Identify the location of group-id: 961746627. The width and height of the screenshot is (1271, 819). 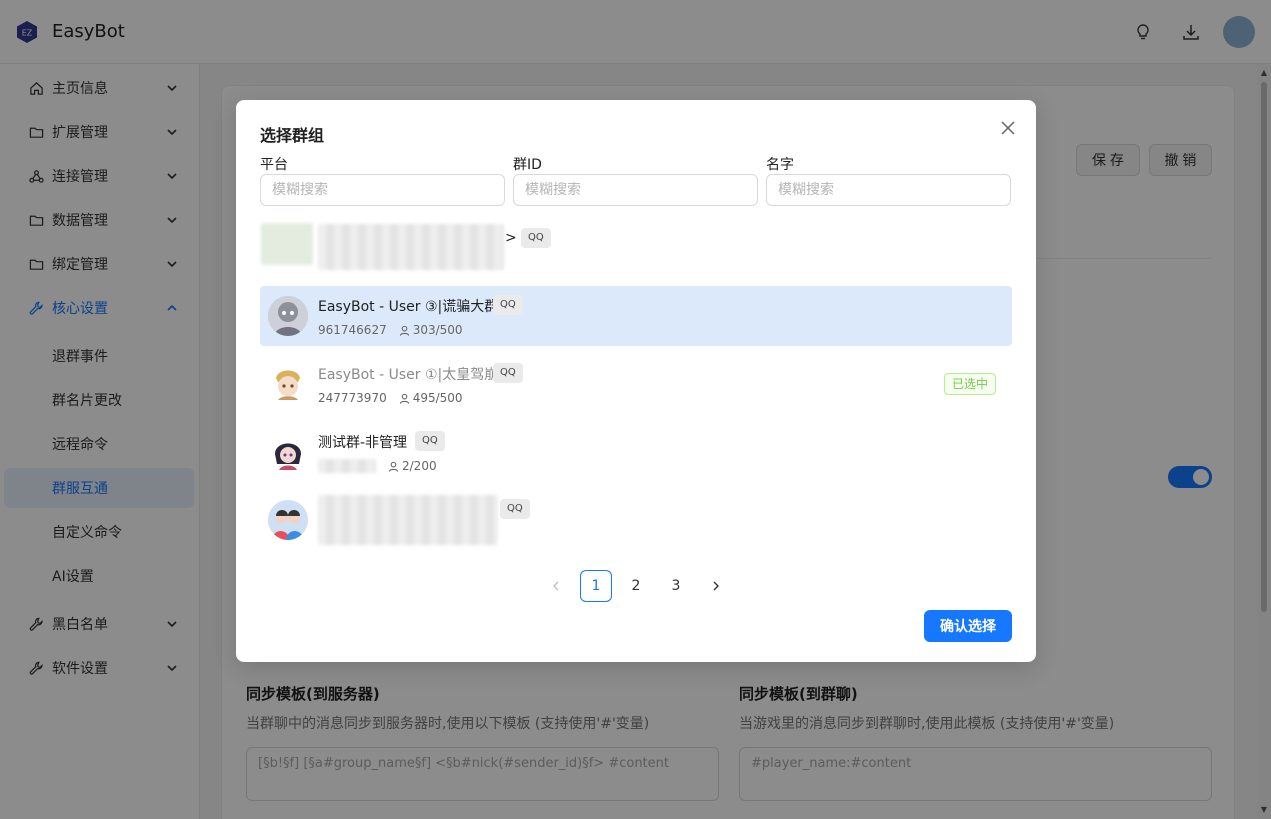
(352, 330).